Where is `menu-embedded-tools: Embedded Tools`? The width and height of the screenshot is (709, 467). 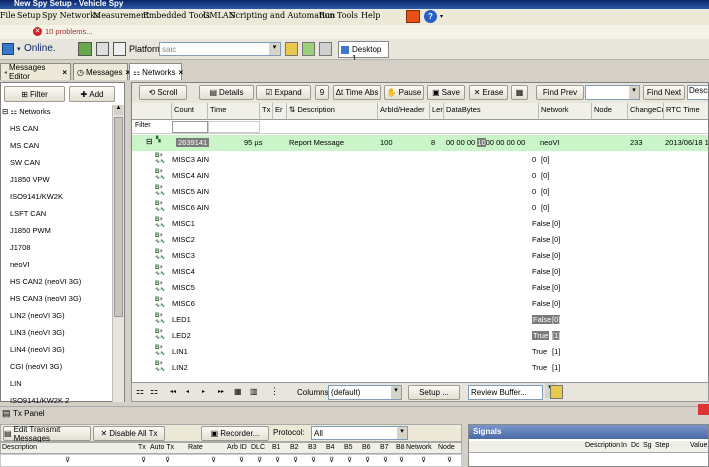 menu-embedded-tools: Embedded Tools is located at coordinates (176, 15).